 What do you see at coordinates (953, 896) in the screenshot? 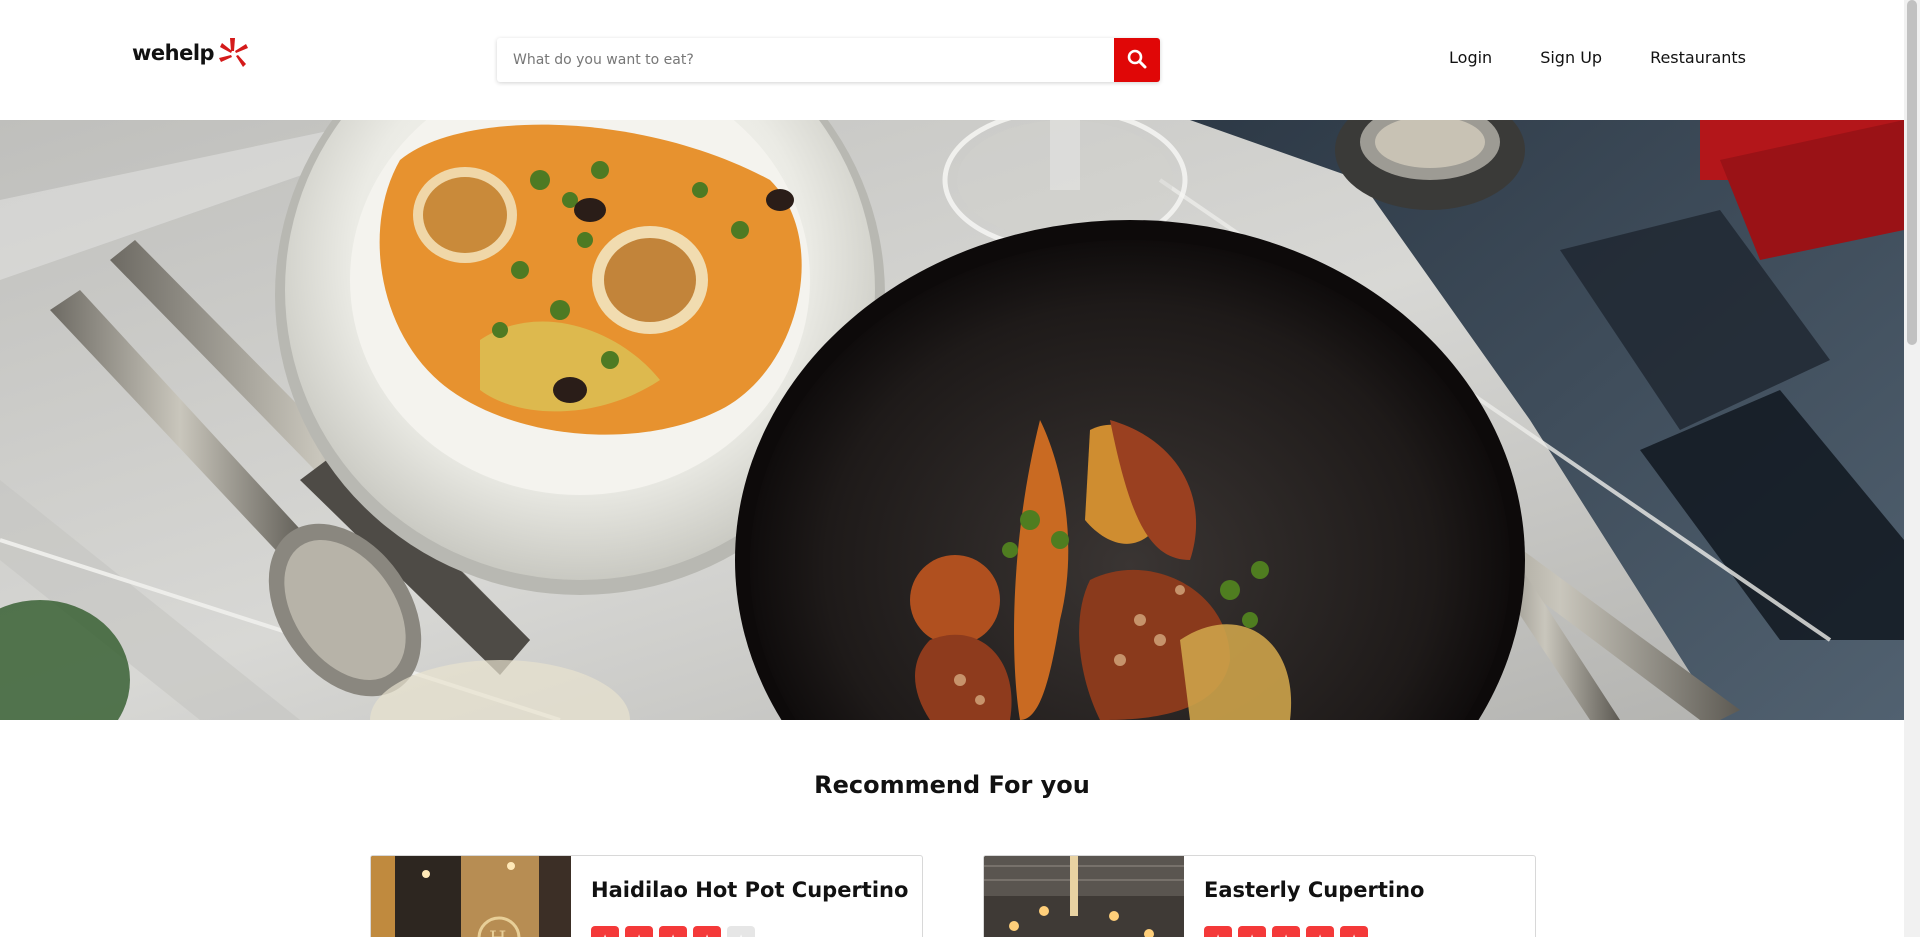
I see `recommendation-list: H Haidilao Hot Pot Cupertino ★ ★ ★ ★ ★` at bounding box center [953, 896].